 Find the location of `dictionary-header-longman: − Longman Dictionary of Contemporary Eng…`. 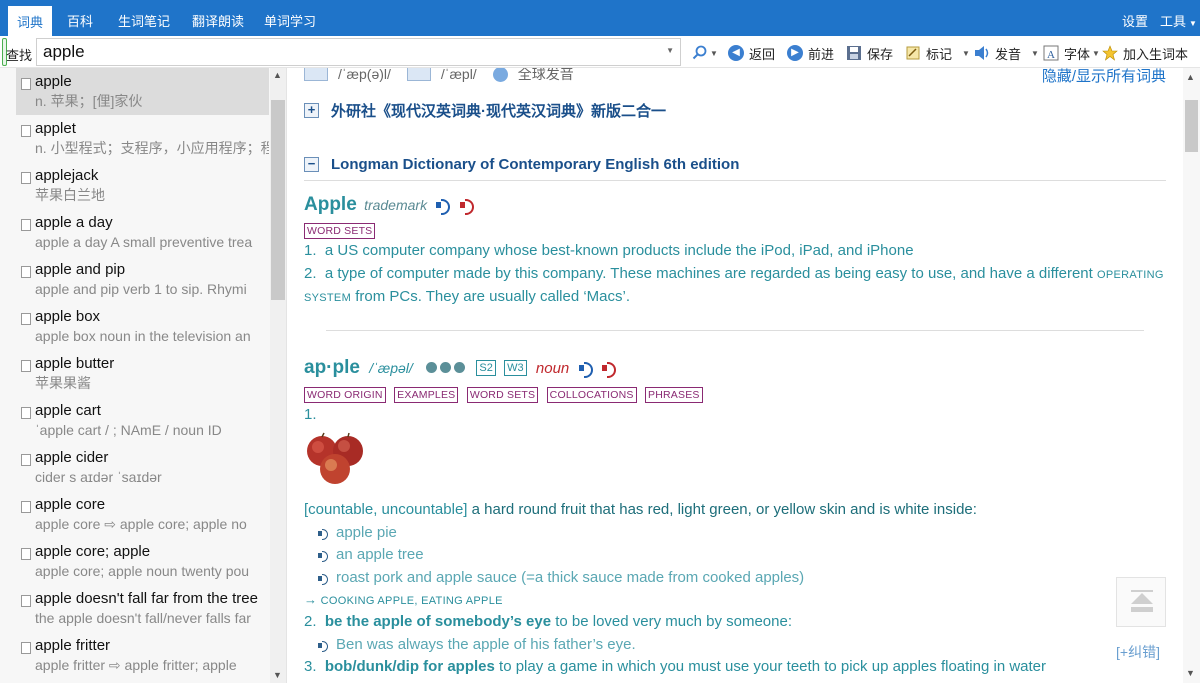

dictionary-header-longman: − Longman Dictionary of Contemporary Eng… is located at coordinates (521, 164).